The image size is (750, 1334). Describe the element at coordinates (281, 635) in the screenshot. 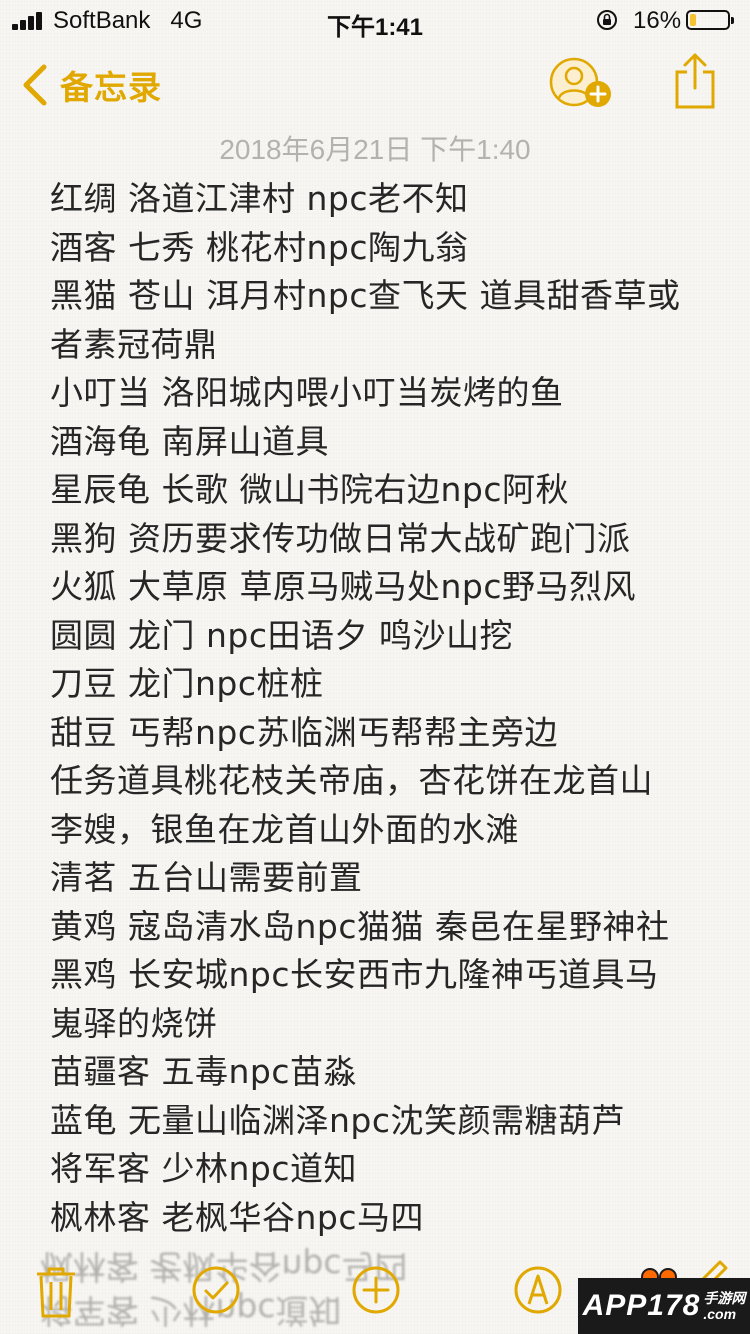

I see `note-line: 圆圆 龙门 npc田语夕 鸣沙山挖` at that location.